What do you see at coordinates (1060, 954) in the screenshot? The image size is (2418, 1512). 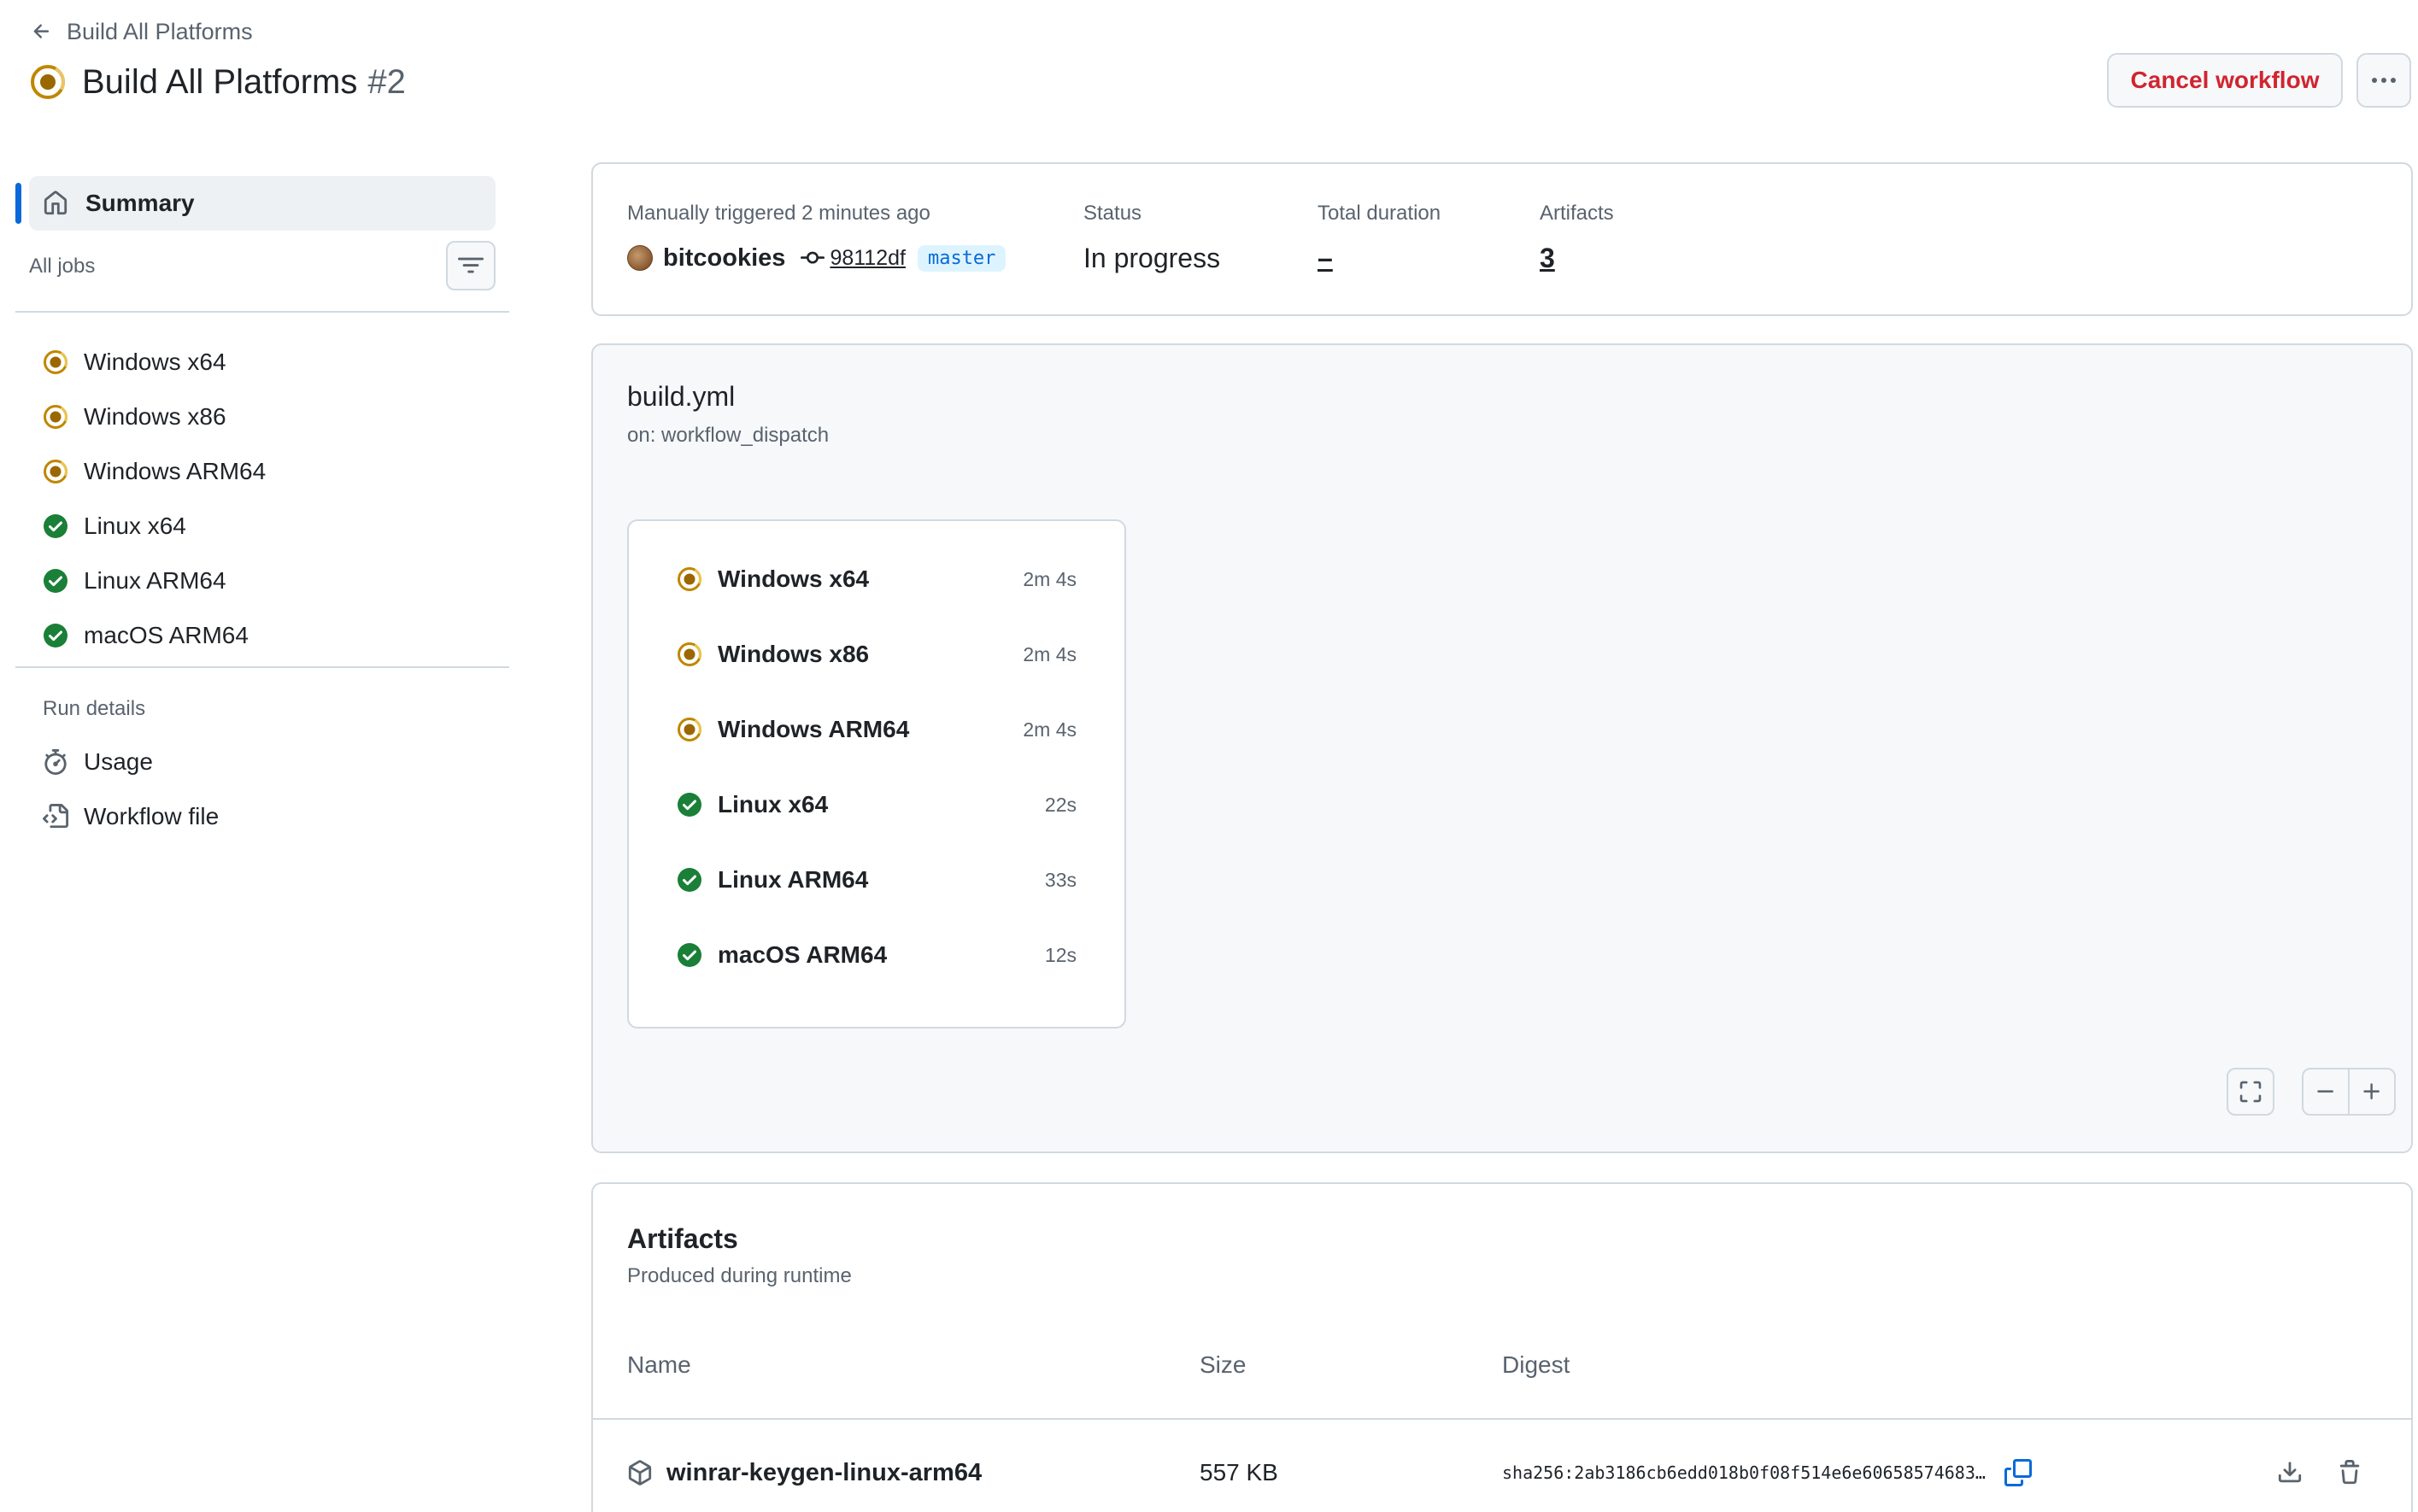 I see `job-duration: 12s` at bounding box center [1060, 954].